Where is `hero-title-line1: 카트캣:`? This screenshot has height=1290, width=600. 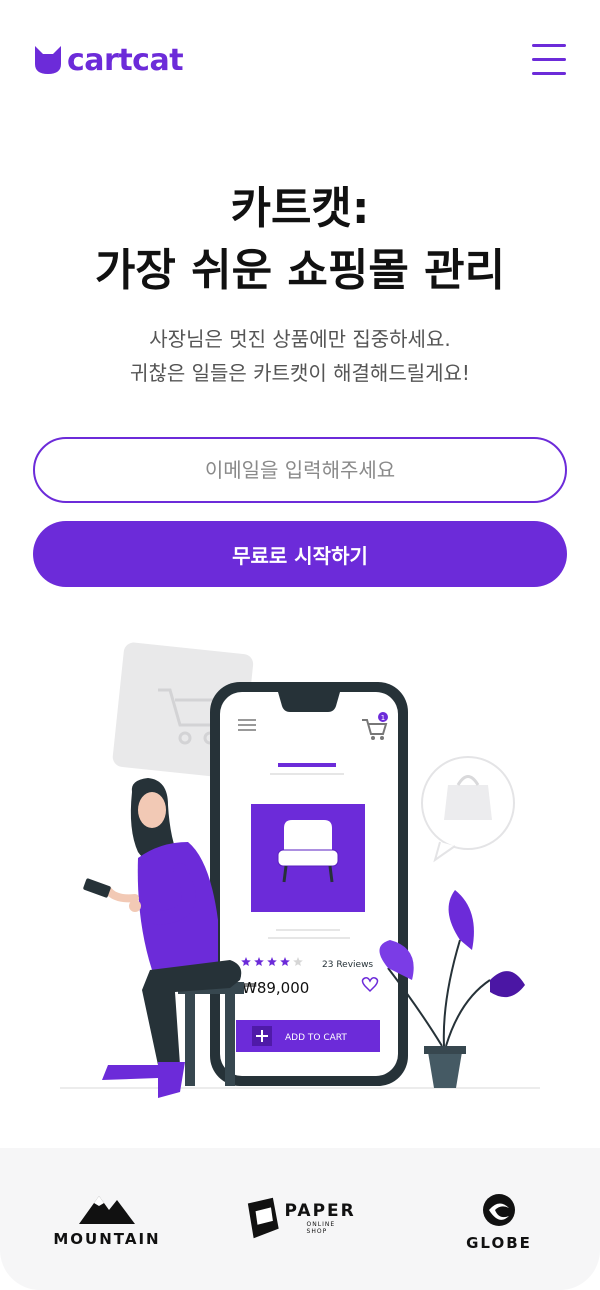 hero-title-line1: 카트캣: is located at coordinates (300, 208).